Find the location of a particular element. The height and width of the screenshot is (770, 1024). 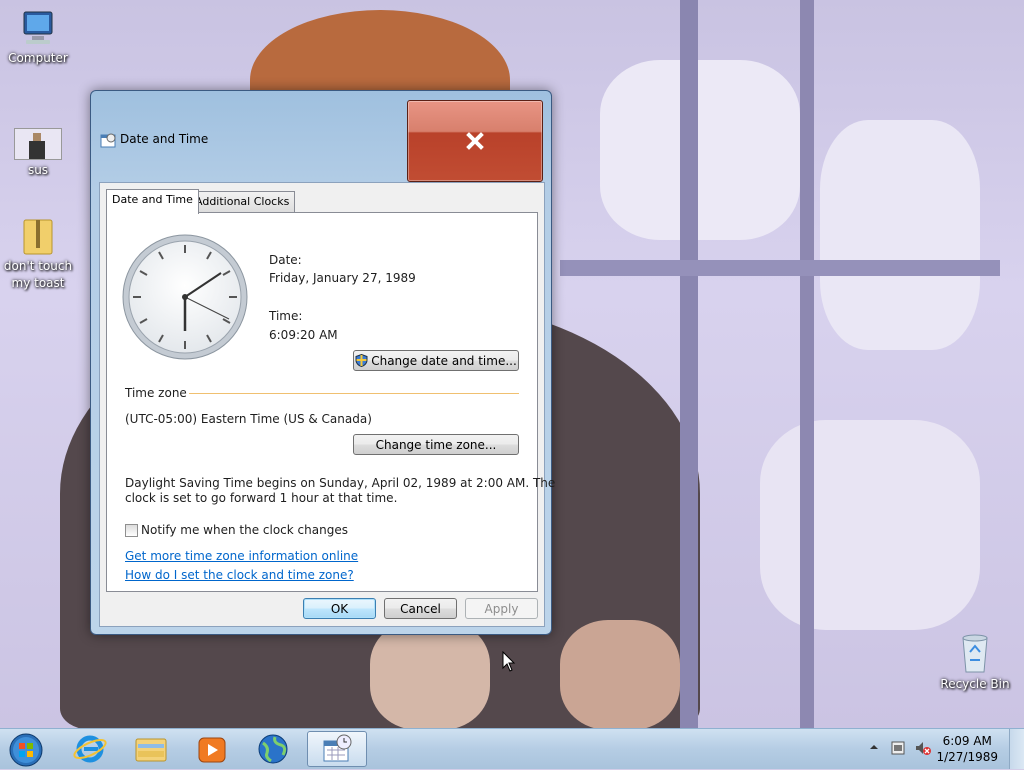

flag-icon is located at coordinates (898, 748).